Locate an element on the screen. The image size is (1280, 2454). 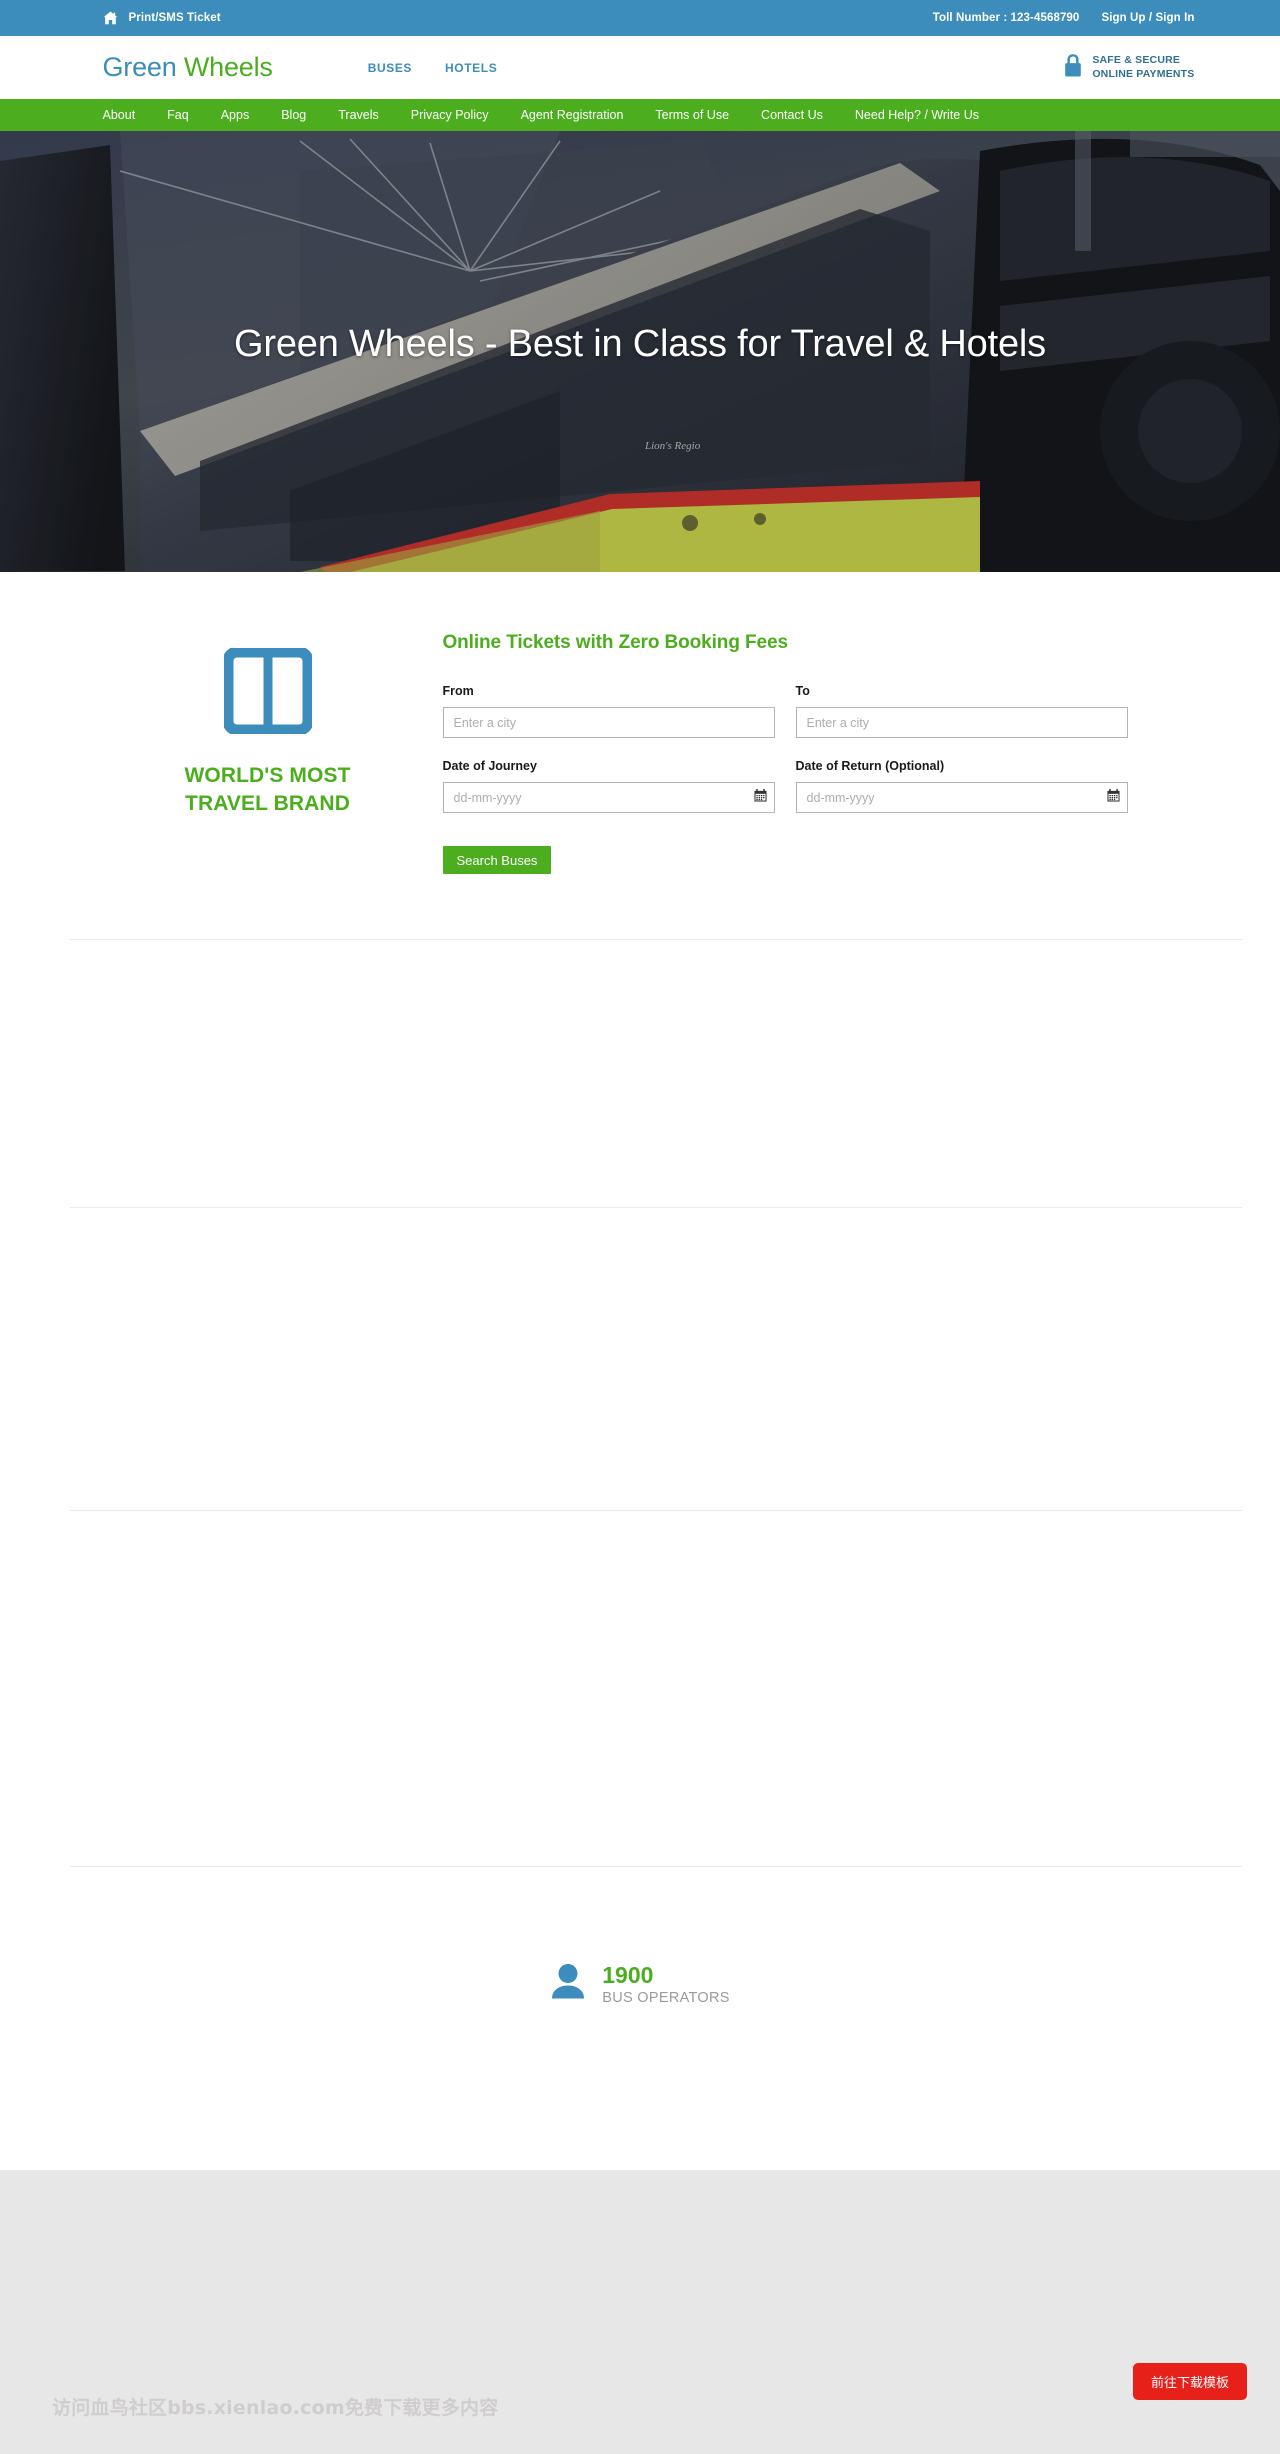
nav-item-faq: Faq is located at coordinates (178, 115).